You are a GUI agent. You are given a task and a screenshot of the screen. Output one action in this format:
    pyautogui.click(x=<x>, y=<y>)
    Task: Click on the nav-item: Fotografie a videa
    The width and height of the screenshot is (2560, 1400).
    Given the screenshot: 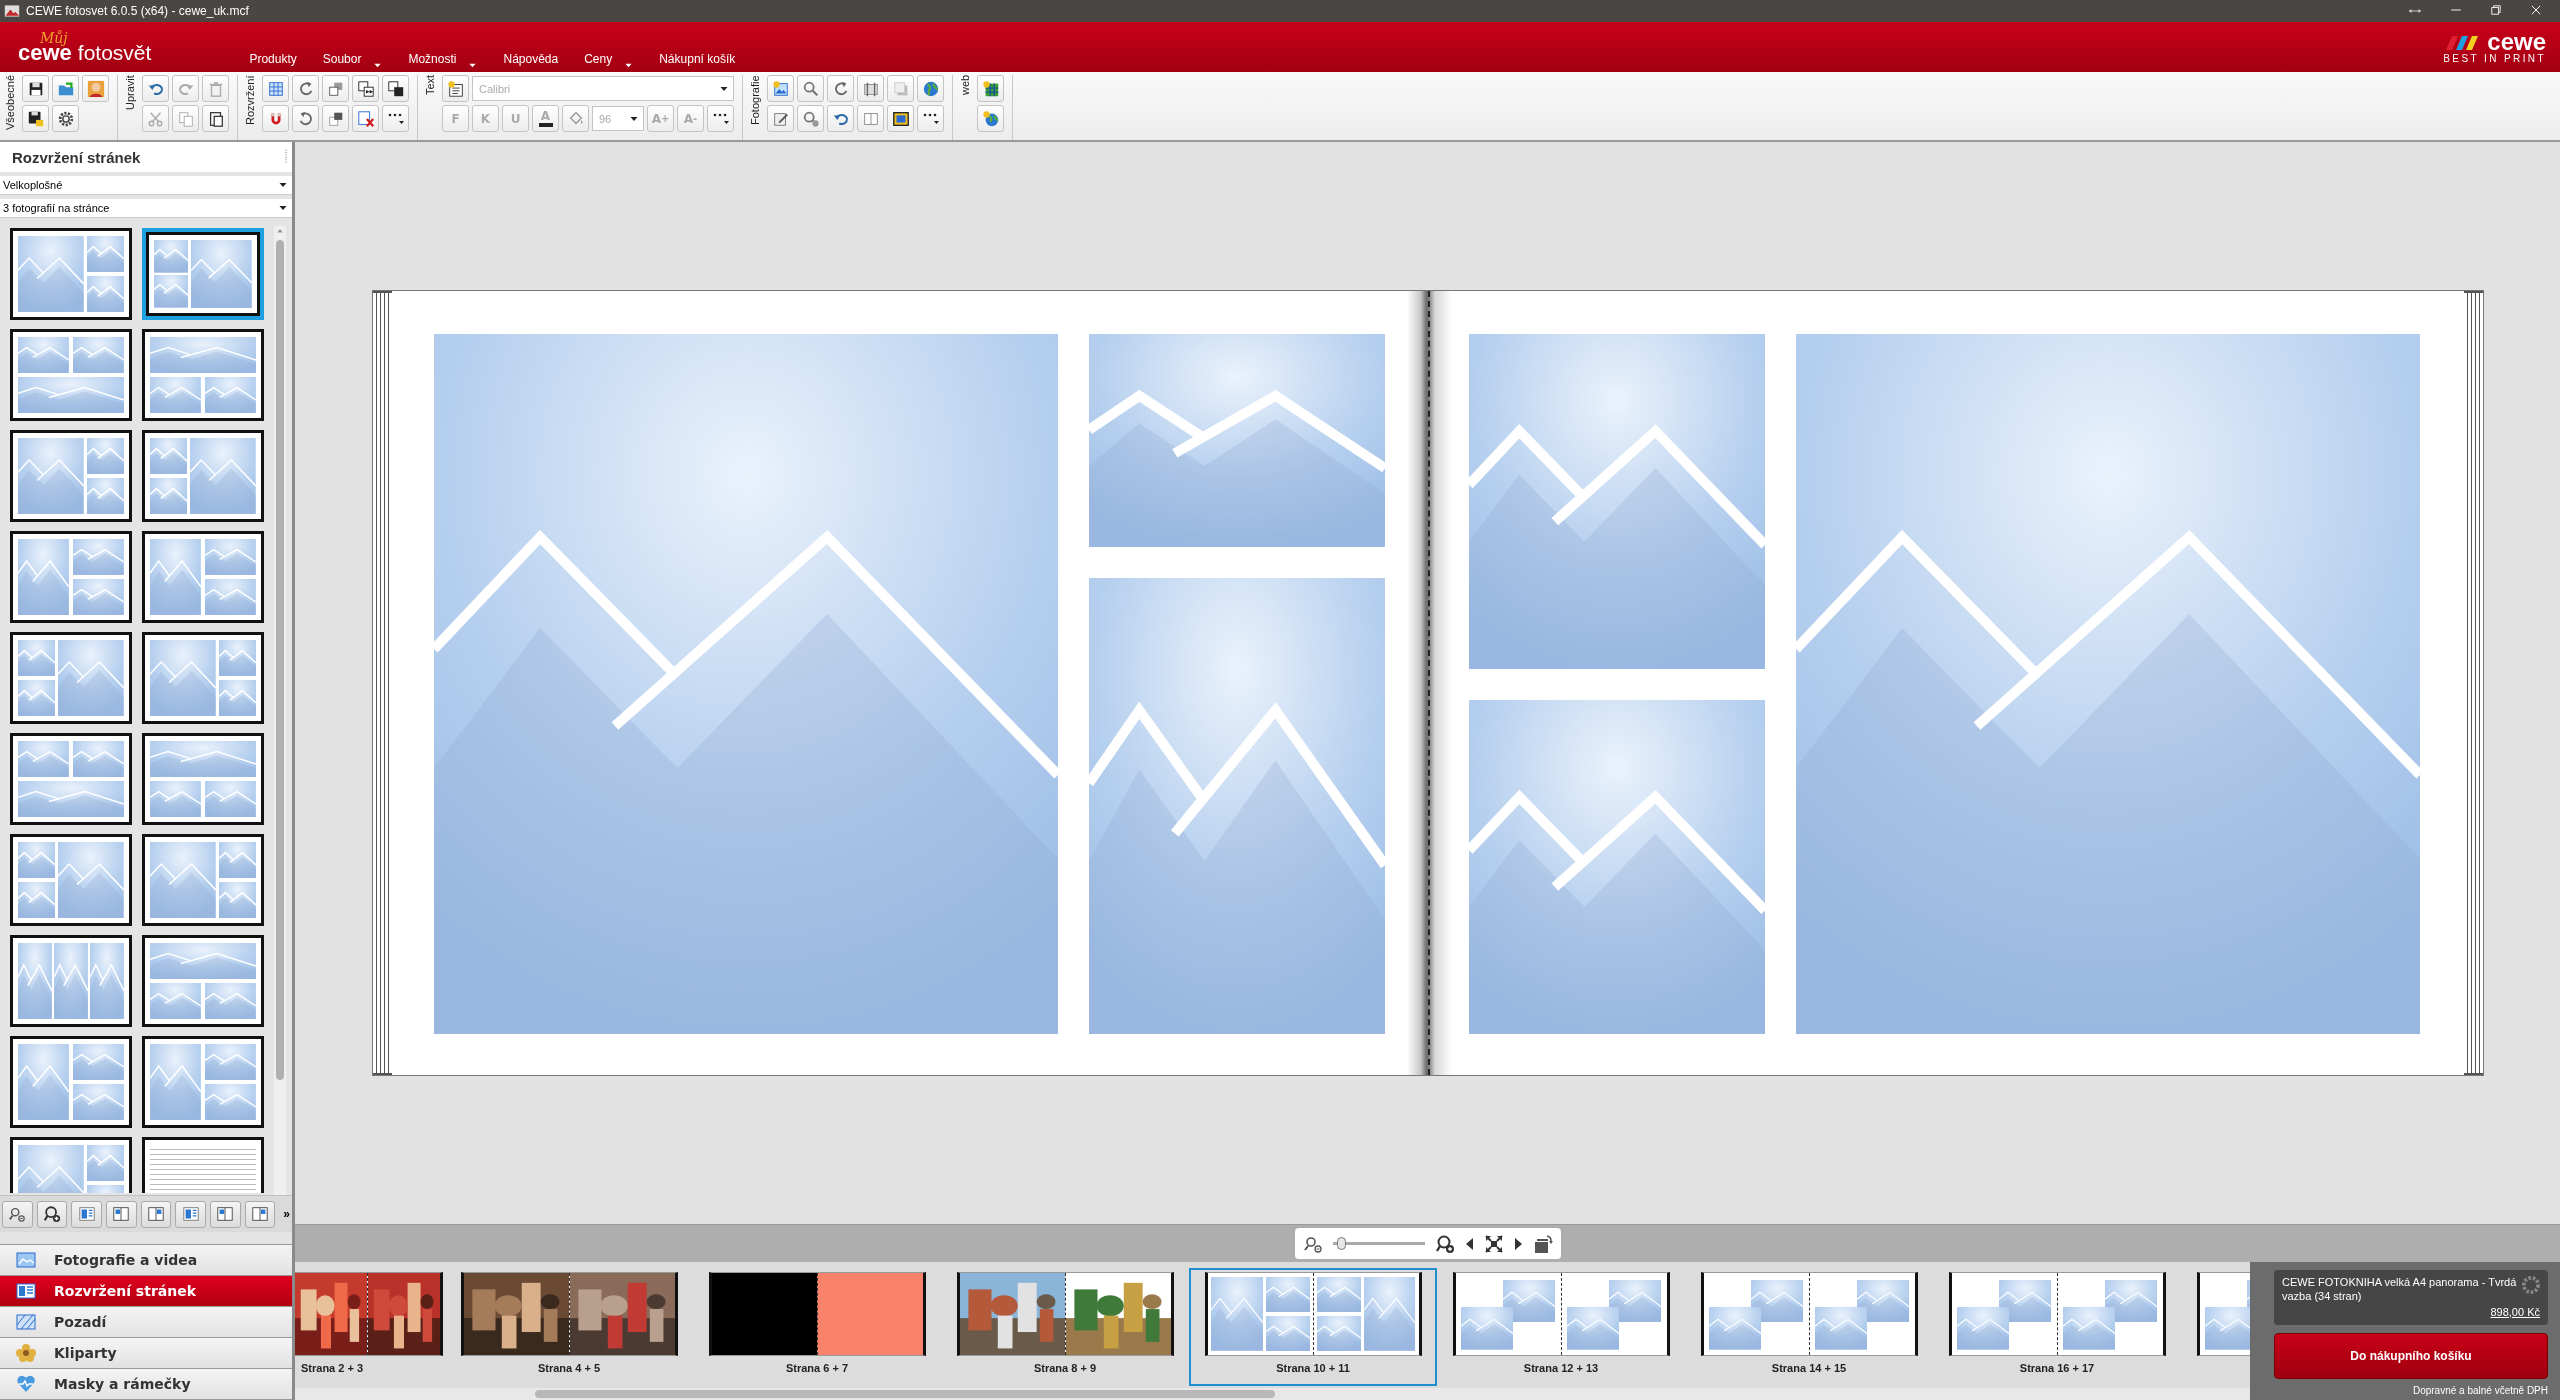 What is the action you would take?
    pyautogui.click(x=146, y=1260)
    